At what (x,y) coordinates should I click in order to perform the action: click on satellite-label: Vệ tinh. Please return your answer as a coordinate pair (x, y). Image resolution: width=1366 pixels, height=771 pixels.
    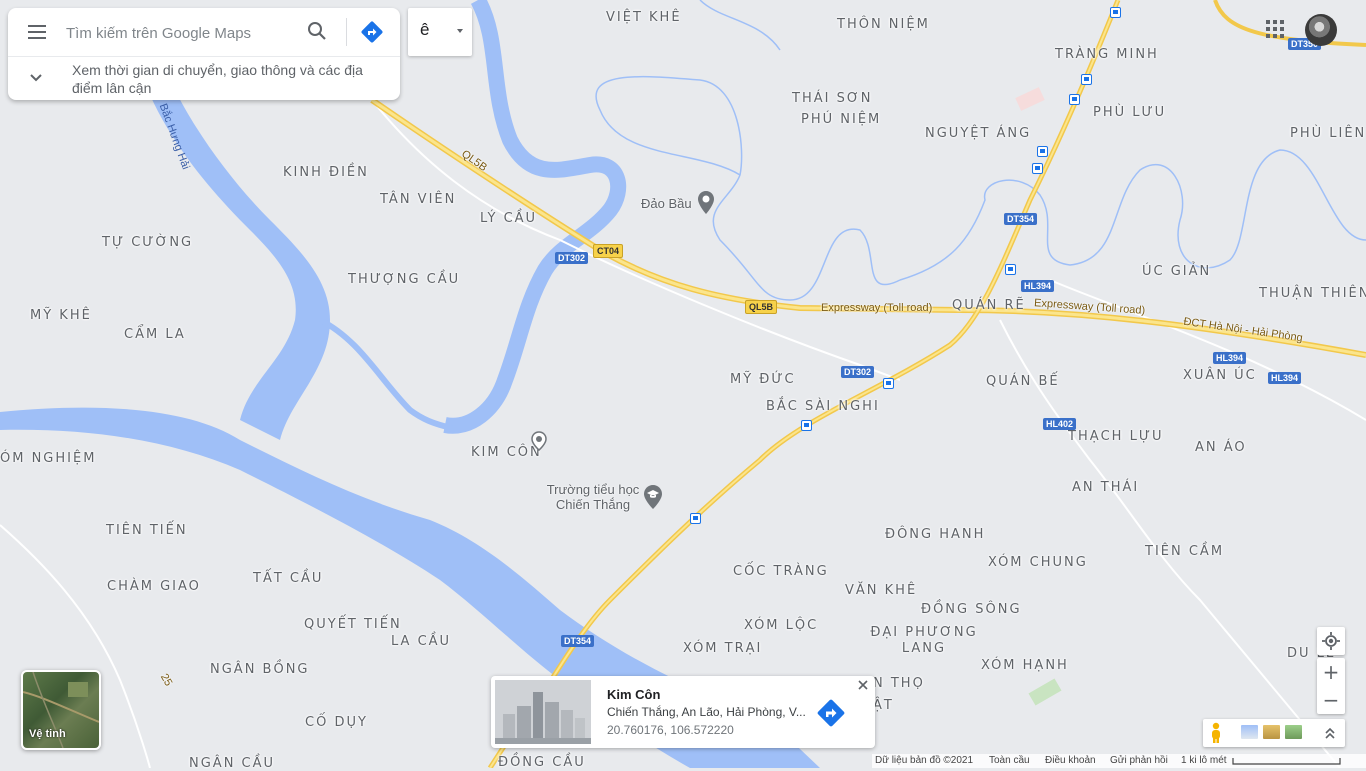
    Looking at the image, I should click on (47, 734).